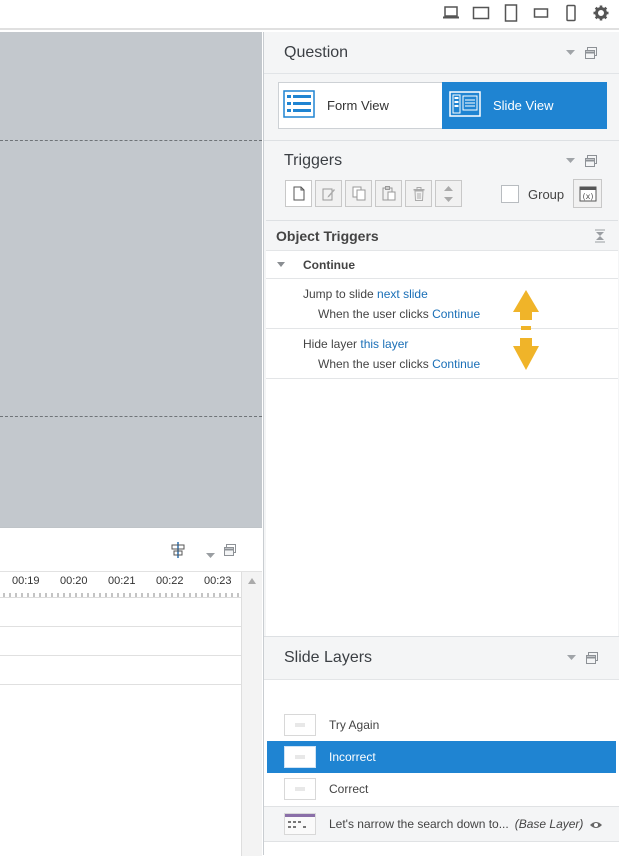 This screenshot has height=856, width=619. Describe the element at coordinates (252, 581) in the screenshot. I see `scroll-up-icon` at that location.